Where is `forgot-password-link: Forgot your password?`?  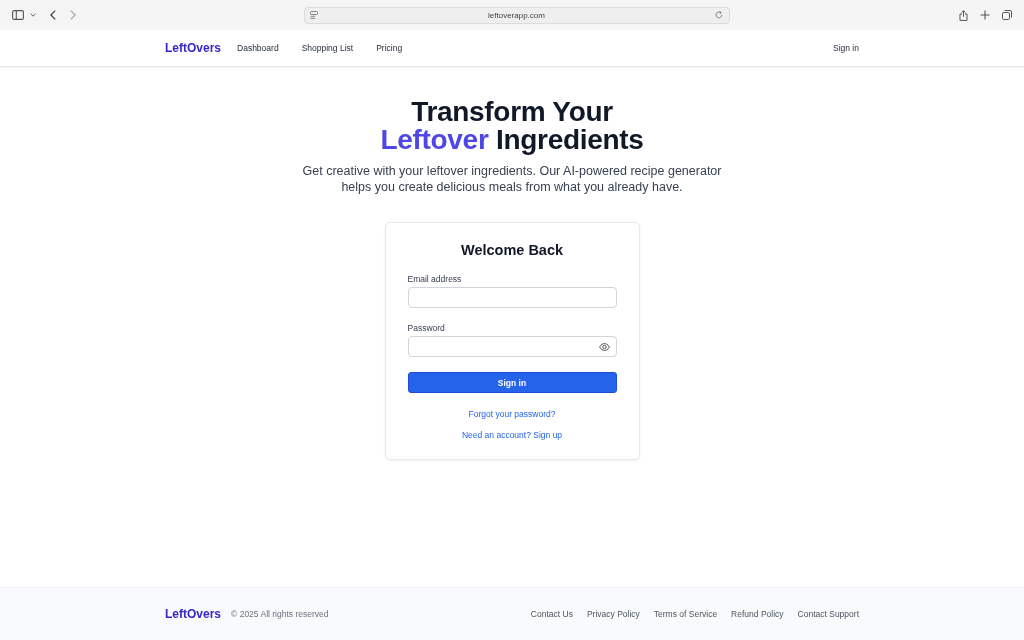
forgot-password-link: Forgot your password? is located at coordinates (512, 414).